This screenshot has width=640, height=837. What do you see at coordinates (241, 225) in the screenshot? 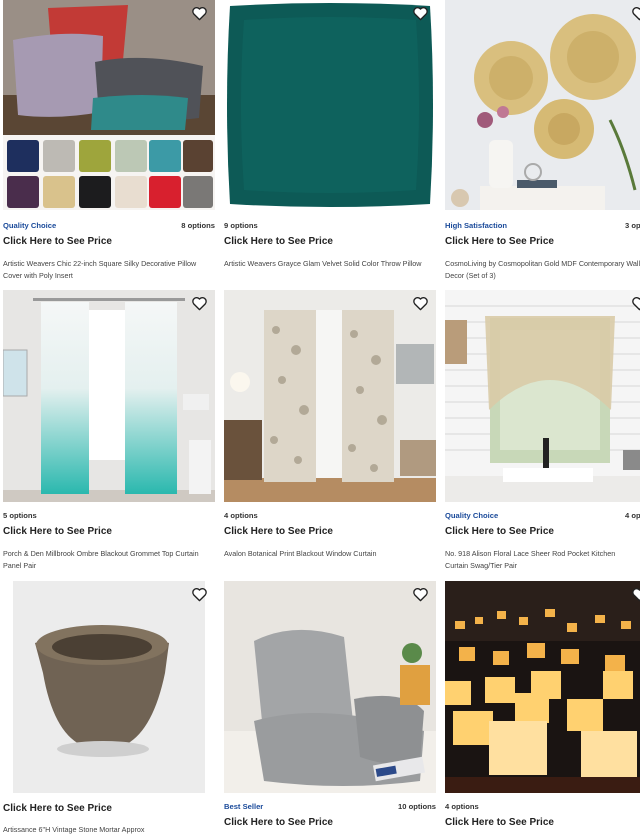
I see `options-count: 9 options` at bounding box center [241, 225].